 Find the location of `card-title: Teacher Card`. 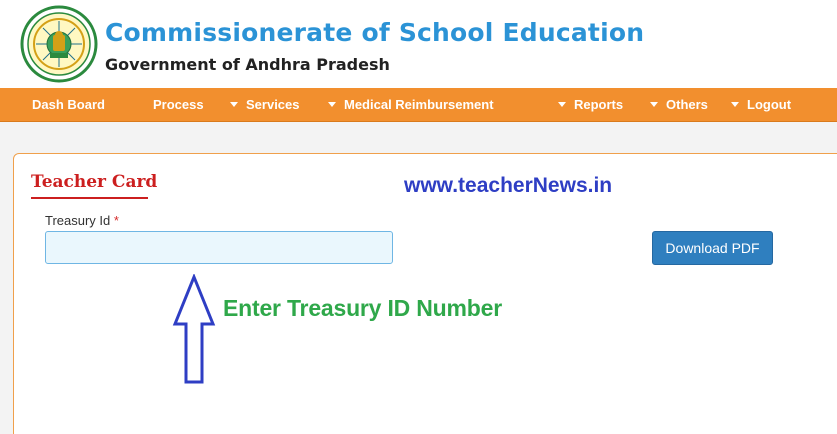

card-title: Teacher Card is located at coordinates (94, 182).